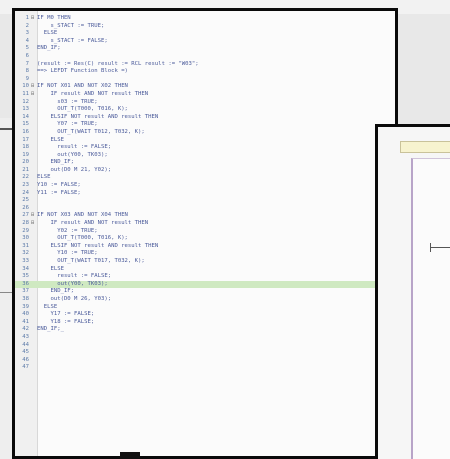  Describe the element at coordinates (91, 261) in the screenshot. I see `code-text: OUT_T(WAIT T017, T032, K);` at that location.